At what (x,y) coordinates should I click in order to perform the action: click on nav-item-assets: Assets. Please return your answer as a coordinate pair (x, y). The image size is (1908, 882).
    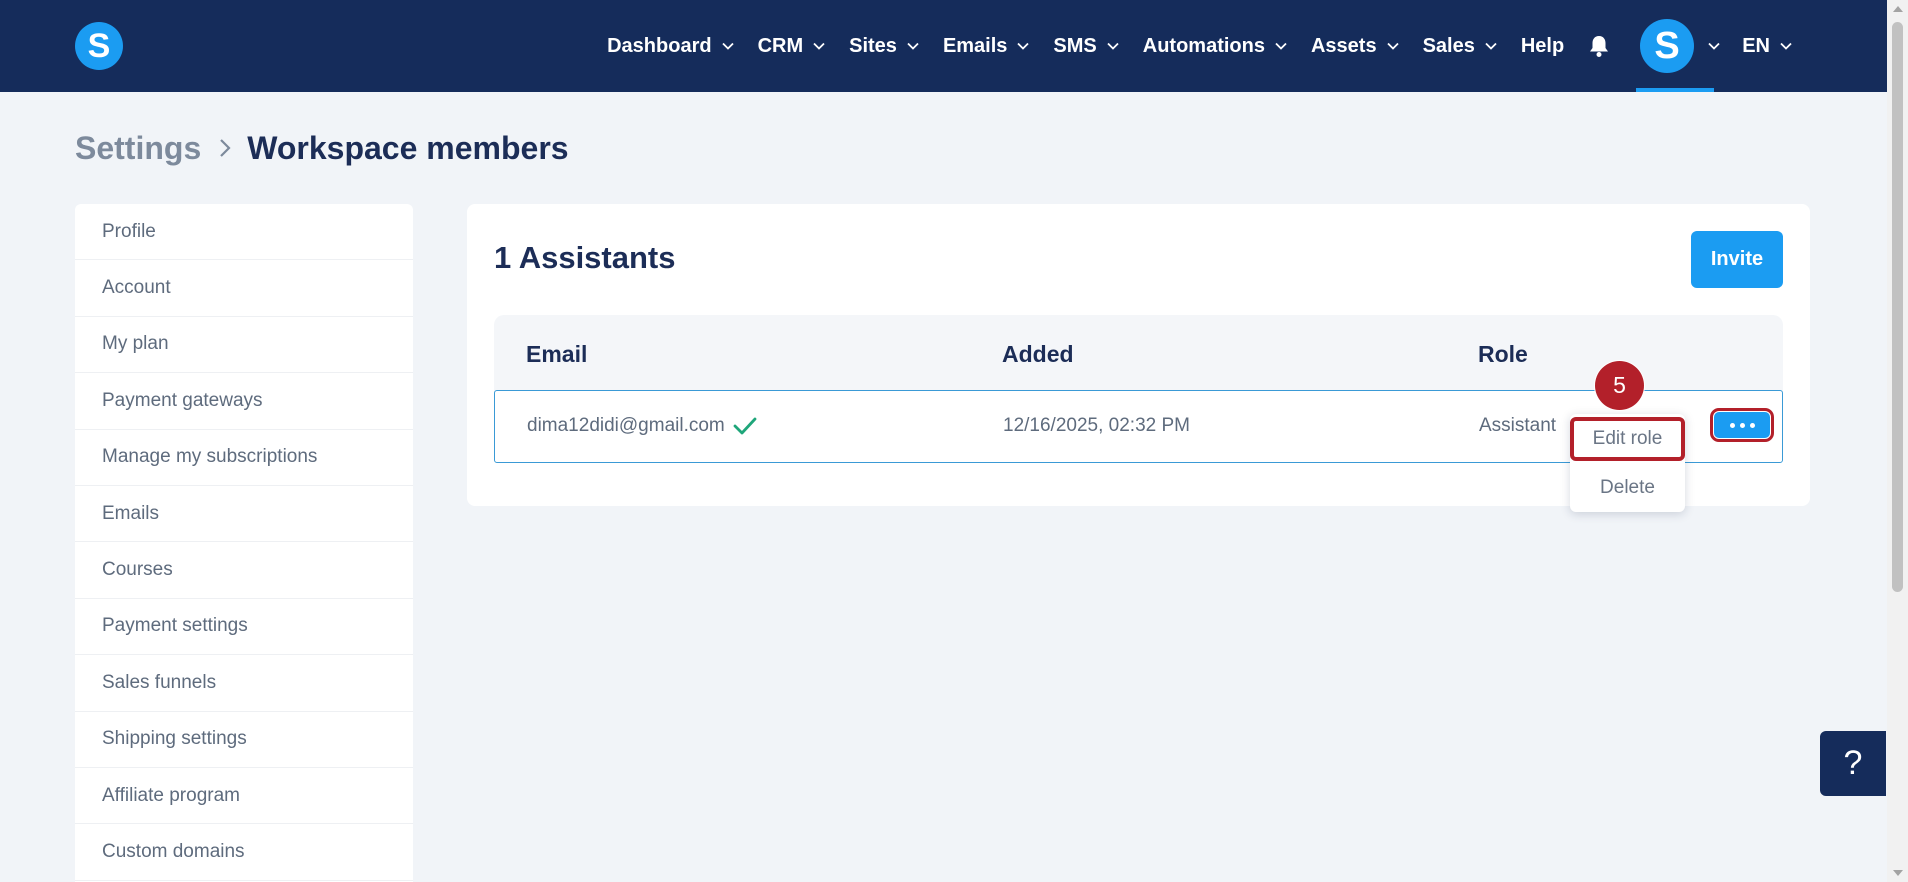
    Looking at the image, I should click on (1355, 46).